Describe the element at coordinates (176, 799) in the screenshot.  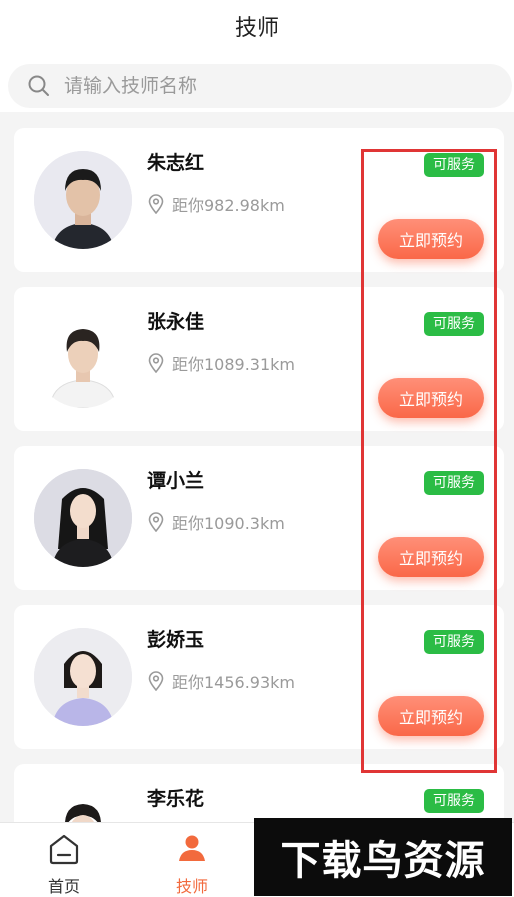
I see `technician-name: 李乐花` at that location.